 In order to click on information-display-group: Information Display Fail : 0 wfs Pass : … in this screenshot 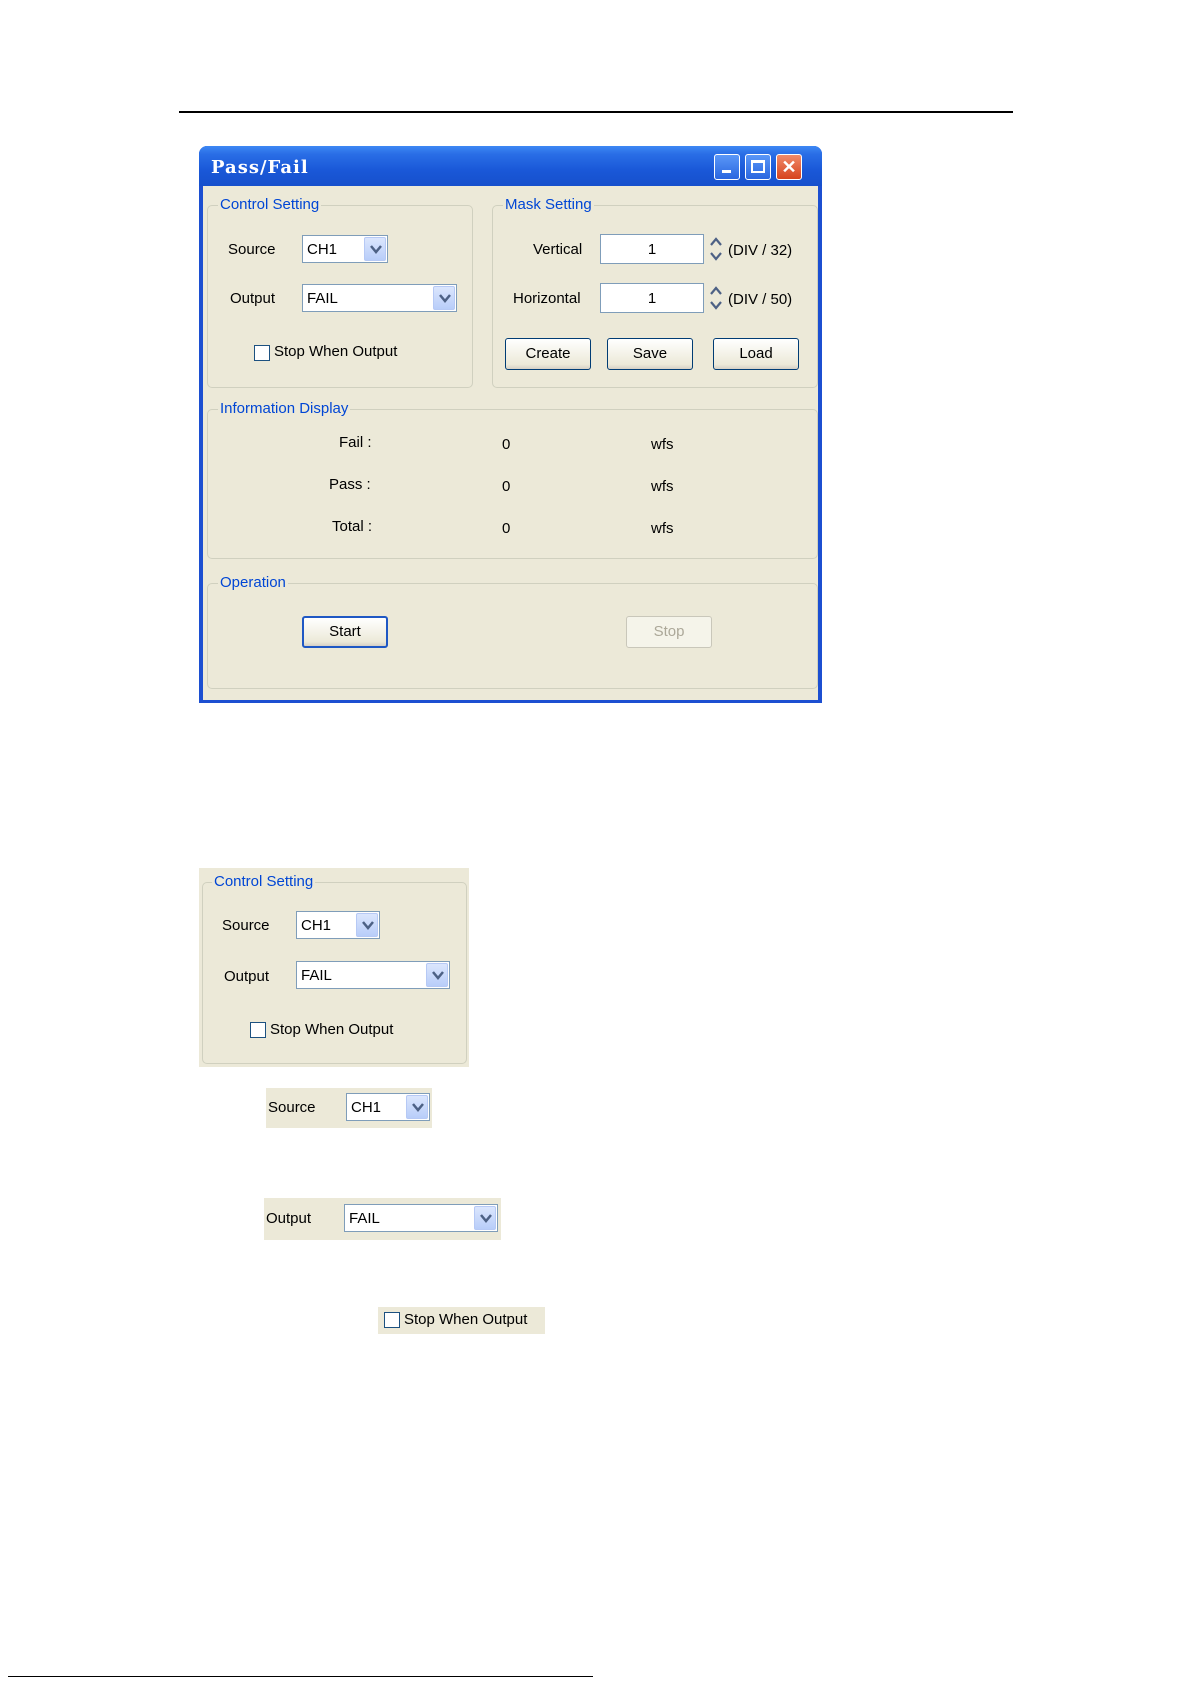, I will do `click(512, 479)`.